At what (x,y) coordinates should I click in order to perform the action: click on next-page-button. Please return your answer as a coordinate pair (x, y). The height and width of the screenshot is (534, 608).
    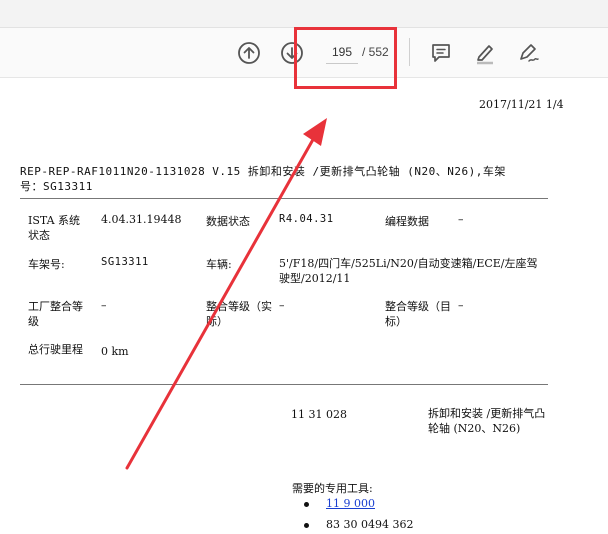
    Looking at the image, I should click on (292, 53).